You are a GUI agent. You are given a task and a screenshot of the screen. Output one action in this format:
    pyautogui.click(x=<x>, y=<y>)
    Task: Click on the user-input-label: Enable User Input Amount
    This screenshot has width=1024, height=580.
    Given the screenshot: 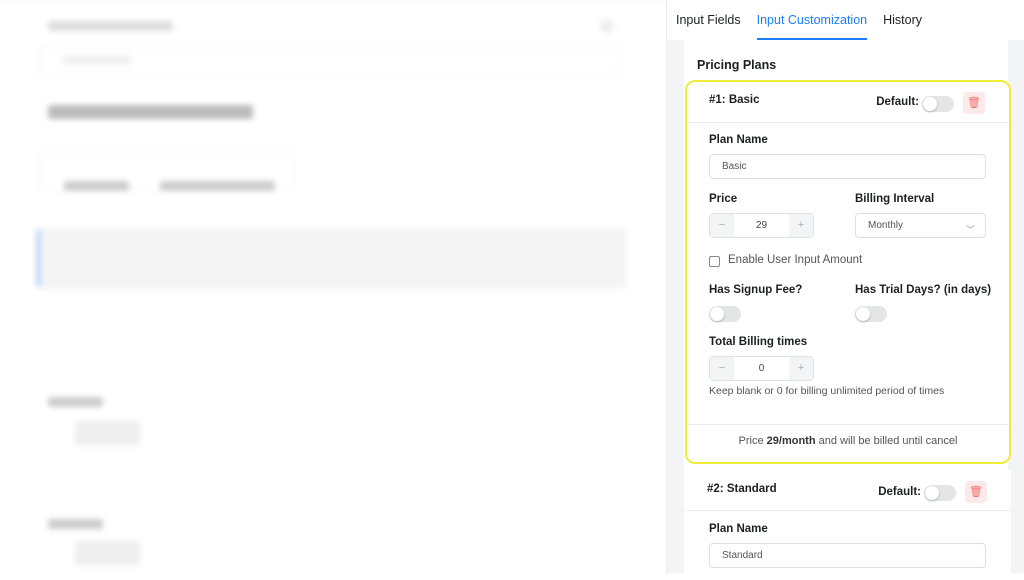 What is the action you would take?
    pyautogui.click(x=795, y=260)
    